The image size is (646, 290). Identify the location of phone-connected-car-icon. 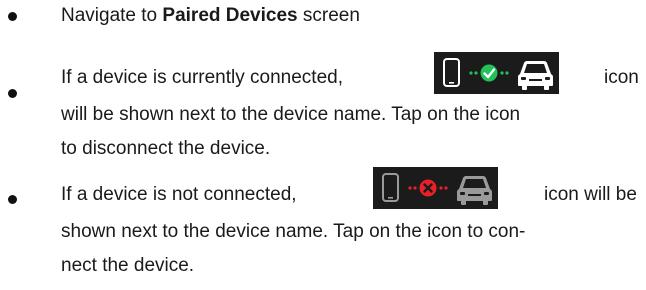
(496, 73).